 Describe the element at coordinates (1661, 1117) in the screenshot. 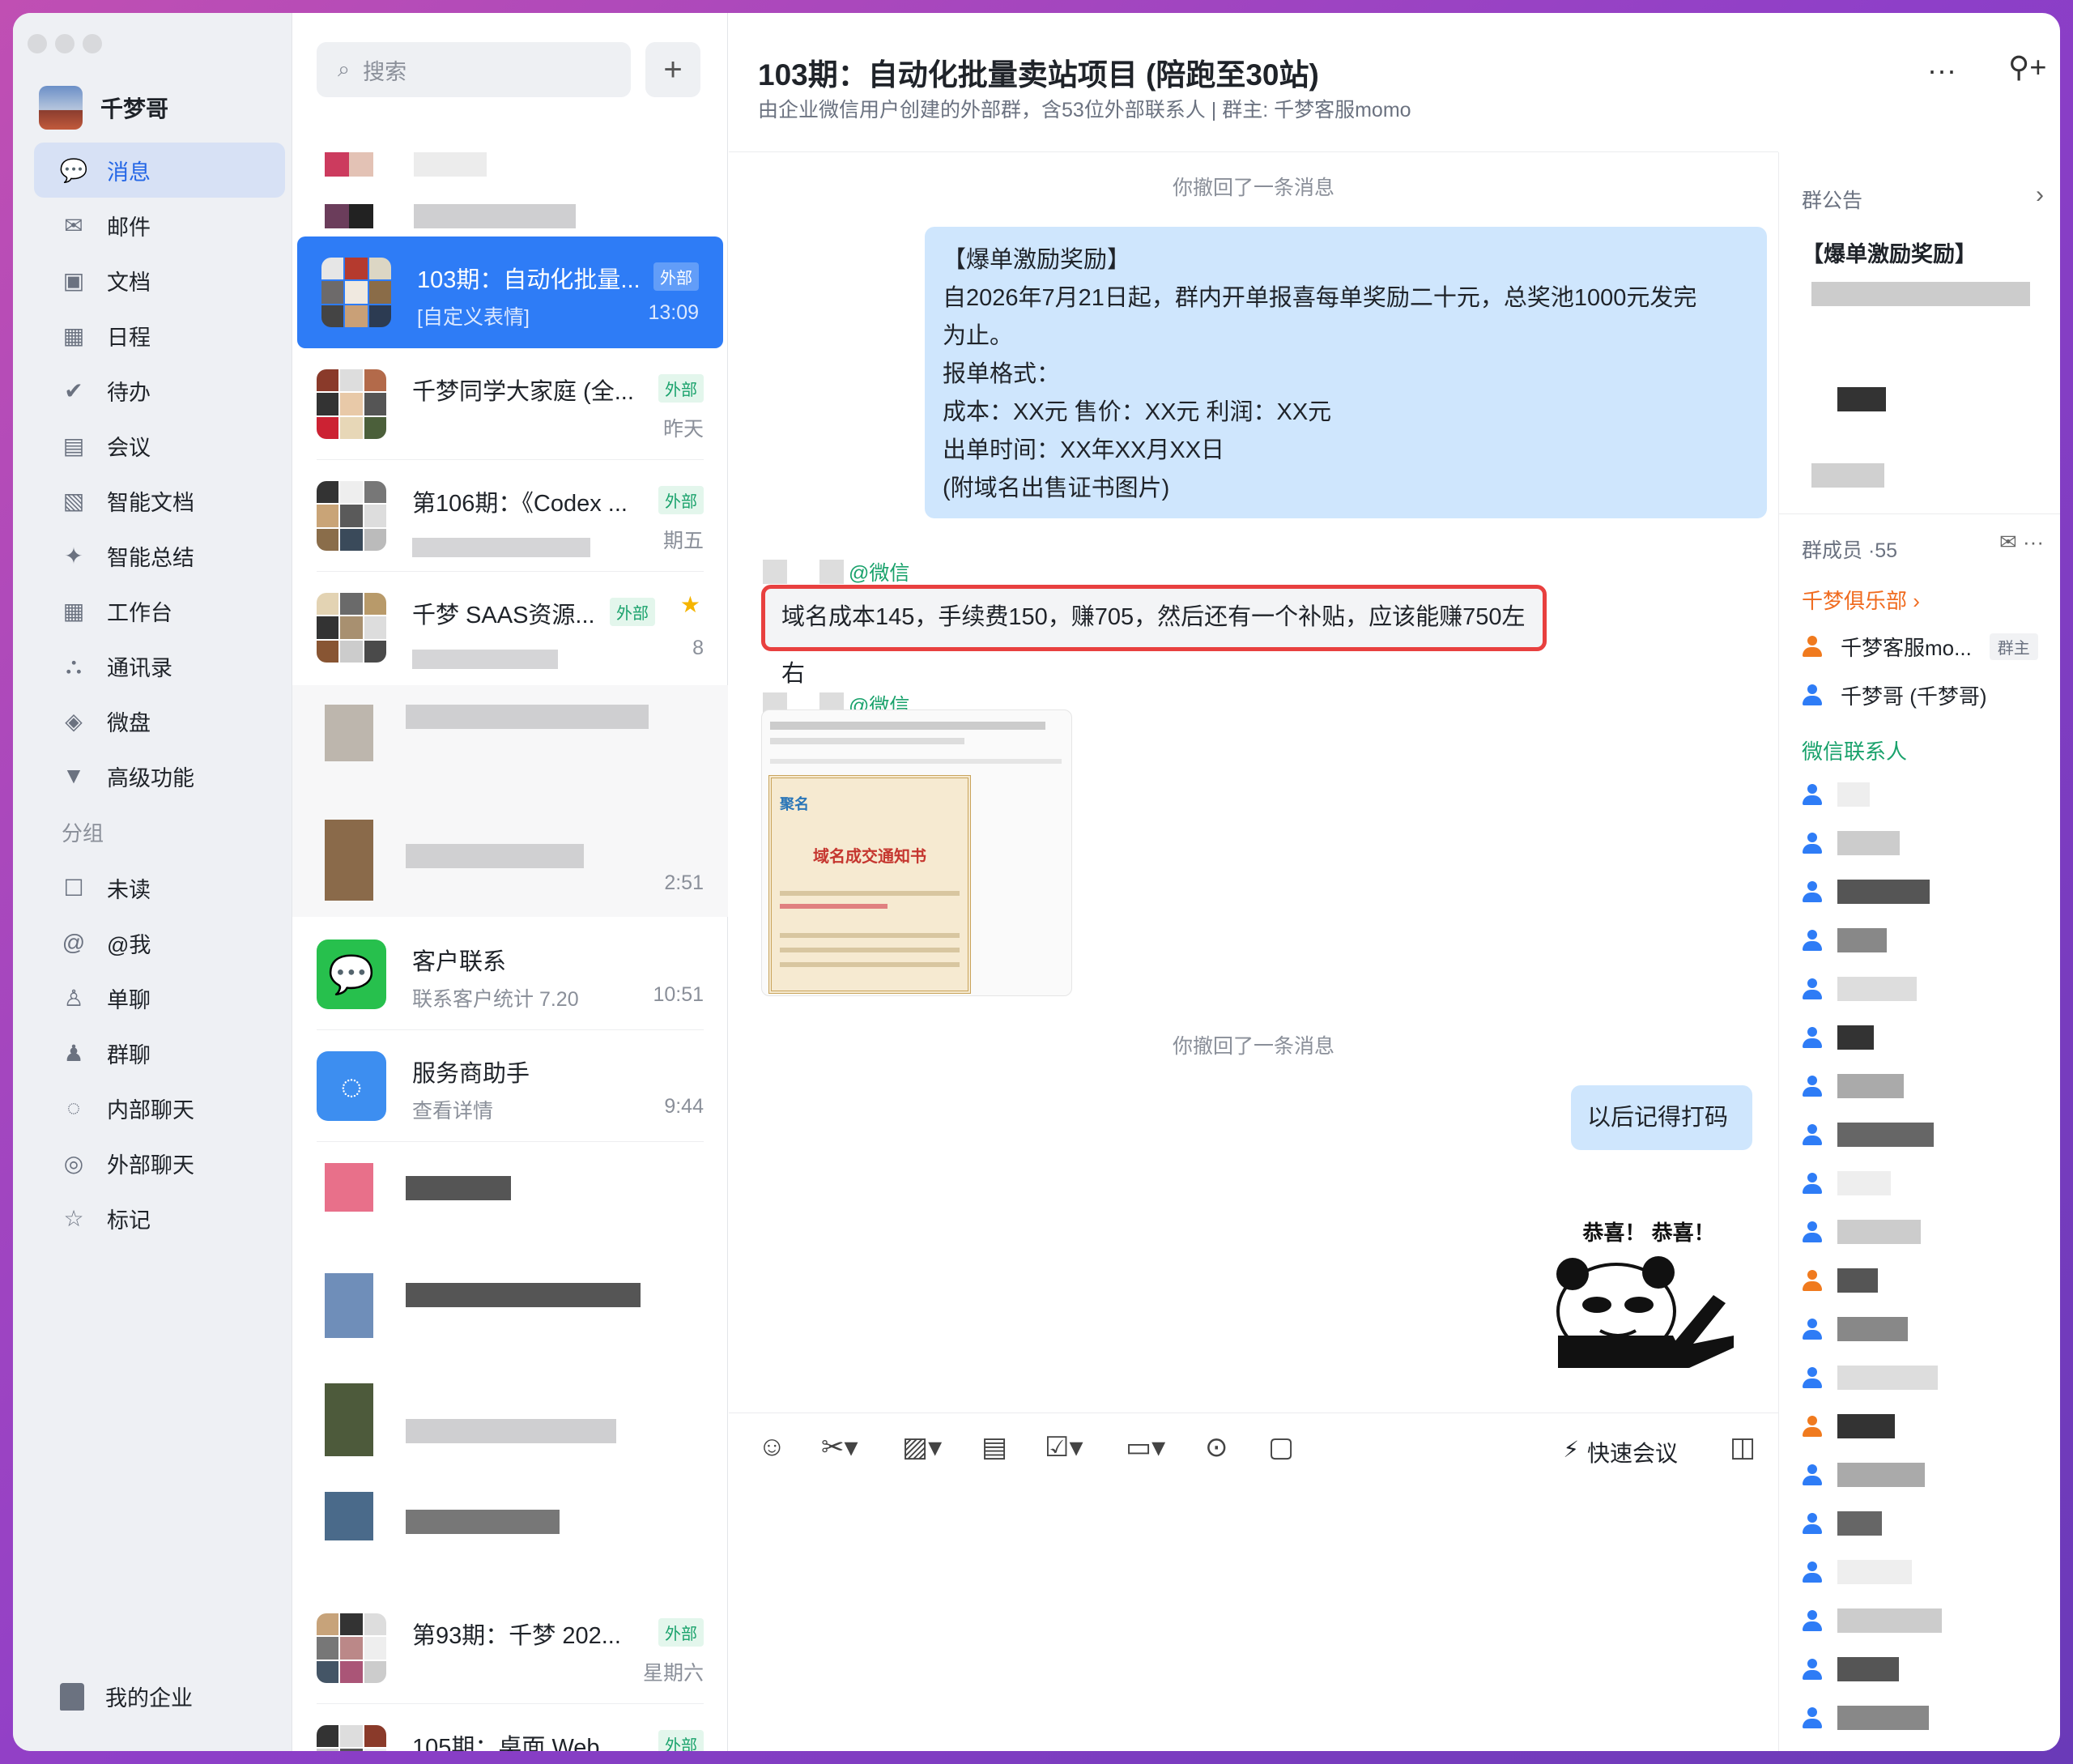

I see `reply-bubble: 以后记得打码` at that location.